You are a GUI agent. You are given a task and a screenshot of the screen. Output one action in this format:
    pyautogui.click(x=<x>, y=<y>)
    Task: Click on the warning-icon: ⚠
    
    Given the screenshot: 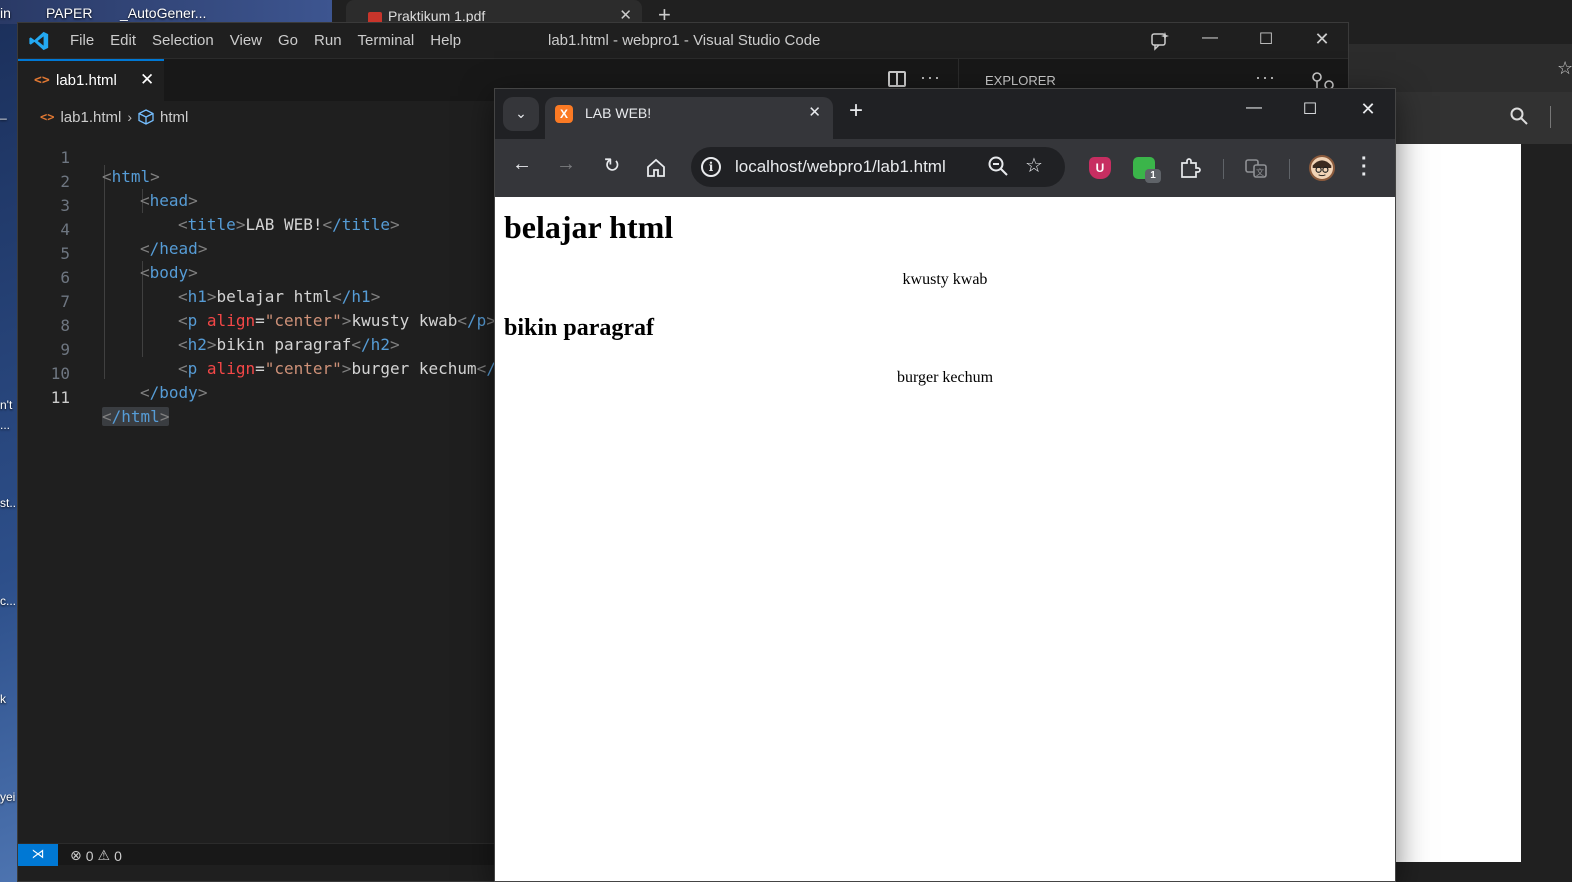 What is the action you would take?
    pyautogui.click(x=104, y=855)
    